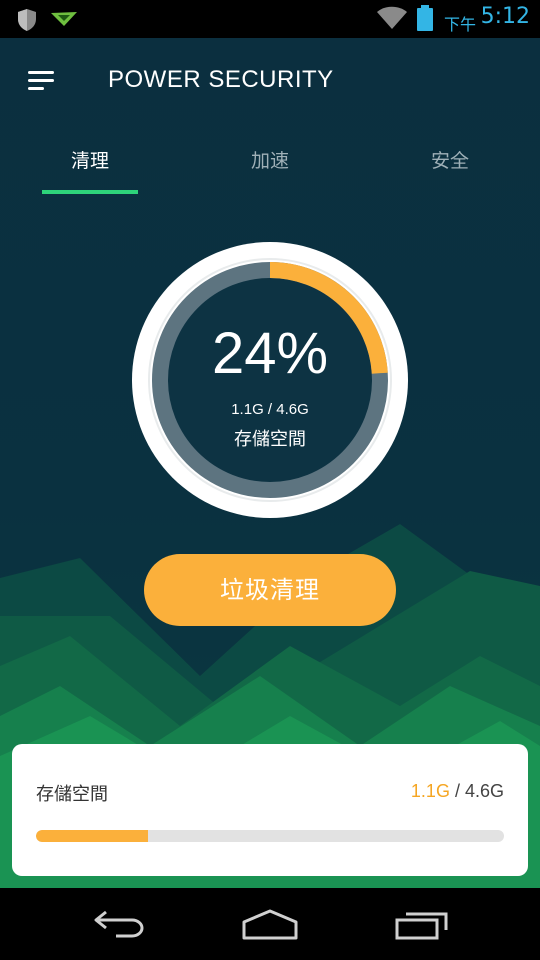  I want to click on storage-progress-fill, so click(92, 836).